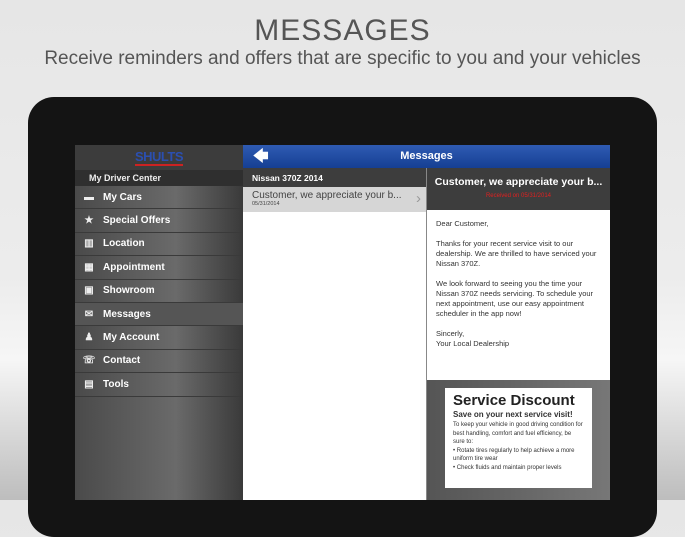  What do you see at coordinates (129, 291) in the screenshot?
I see `sidebar-item-label: Showroom` at bounding box center [129, 291].